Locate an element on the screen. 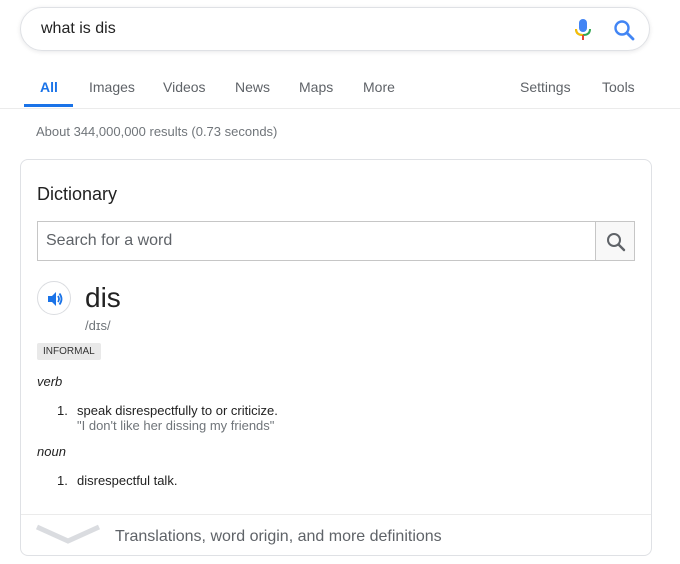  word-search-input is located at coordinates (316, 241).